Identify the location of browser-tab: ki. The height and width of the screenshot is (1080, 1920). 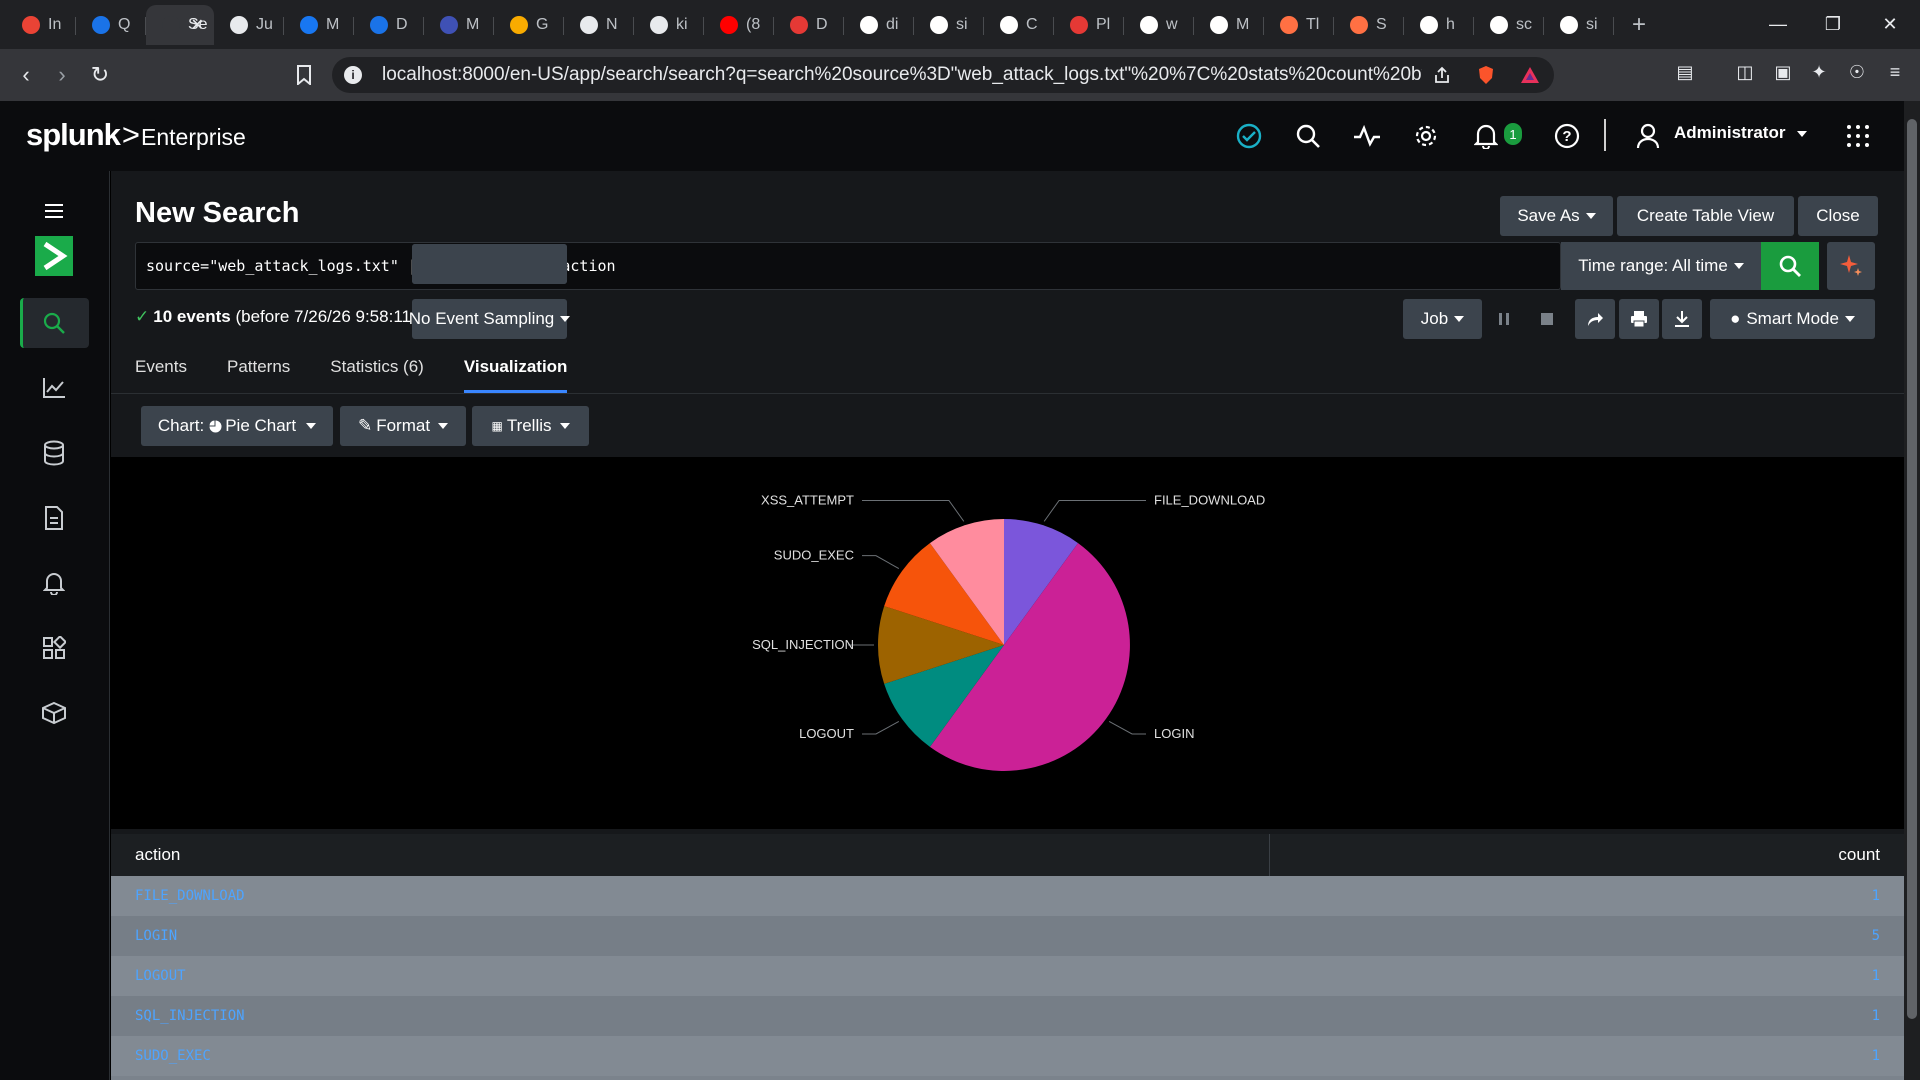
(669, 25).